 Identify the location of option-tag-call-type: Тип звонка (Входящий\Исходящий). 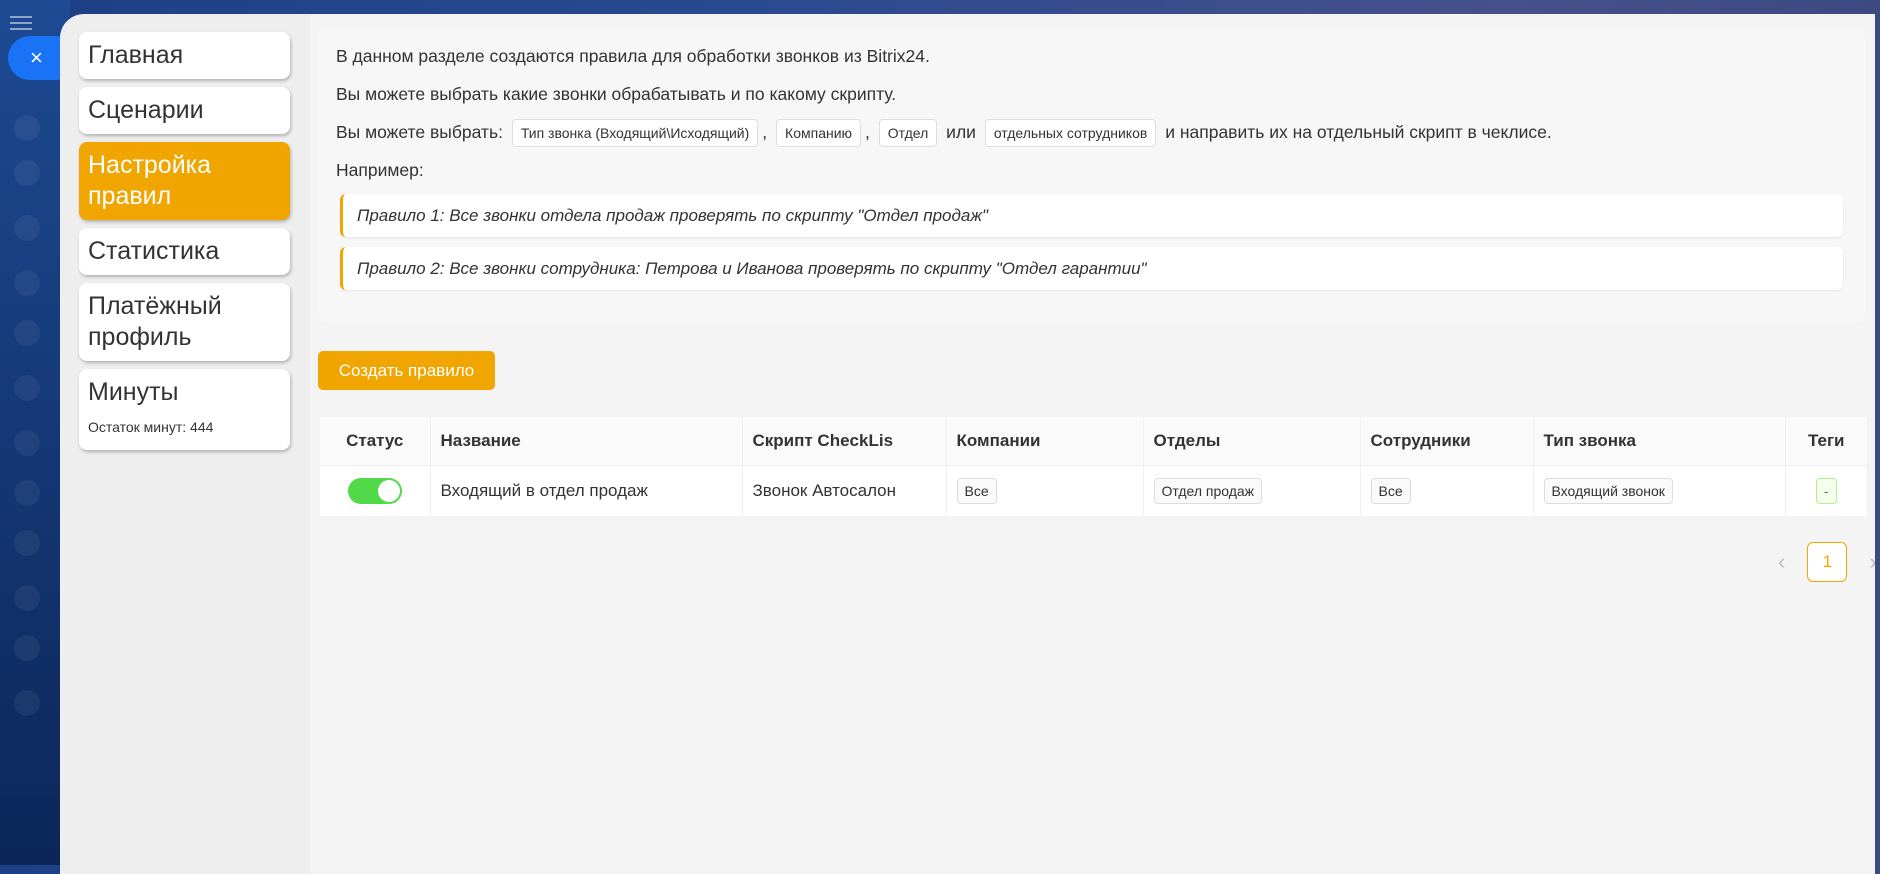
(635, 133).